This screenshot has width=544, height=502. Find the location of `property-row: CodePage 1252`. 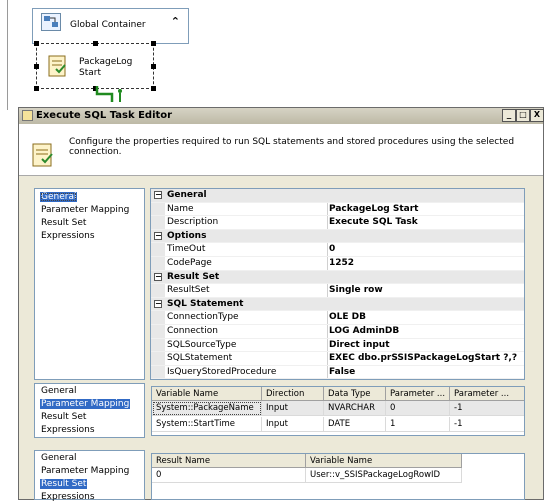

property-row: CodePage 1252 is located at coordinates (337, 264).